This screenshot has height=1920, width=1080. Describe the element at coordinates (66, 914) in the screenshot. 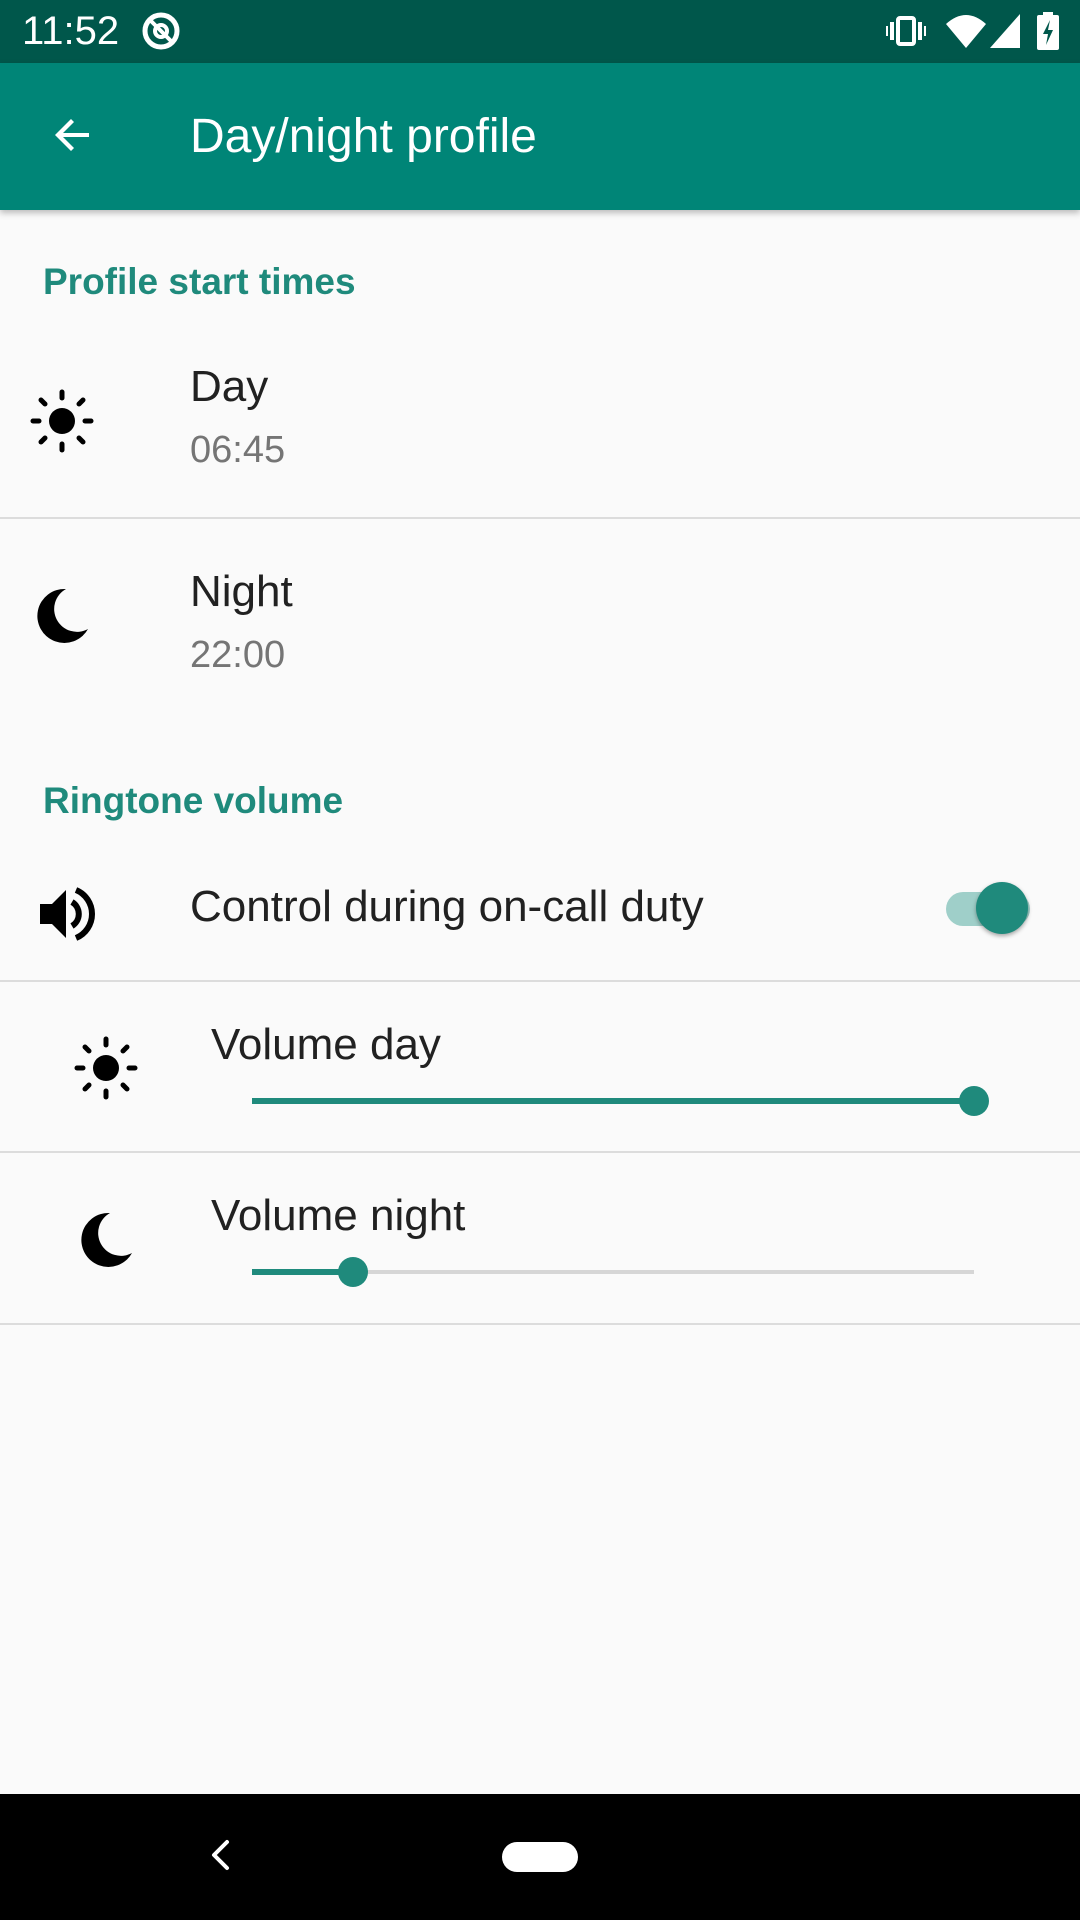

I see `volume-icon` at that location.